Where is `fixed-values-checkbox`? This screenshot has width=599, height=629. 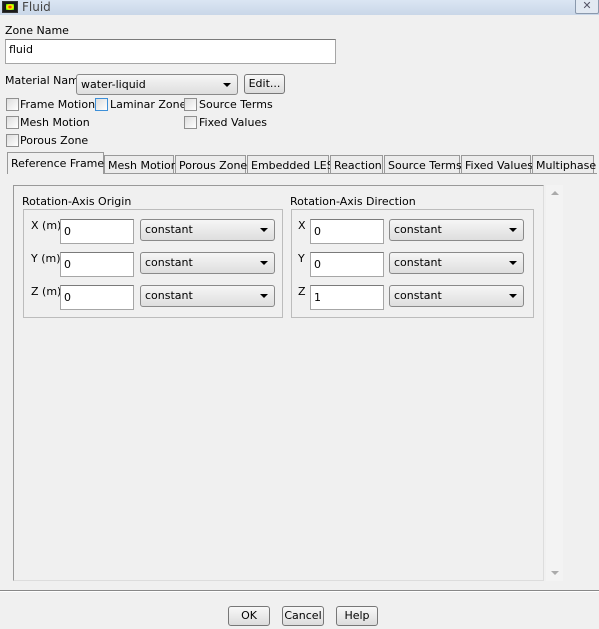
fixed-values-checkbox is located at coordinates (190, 122).